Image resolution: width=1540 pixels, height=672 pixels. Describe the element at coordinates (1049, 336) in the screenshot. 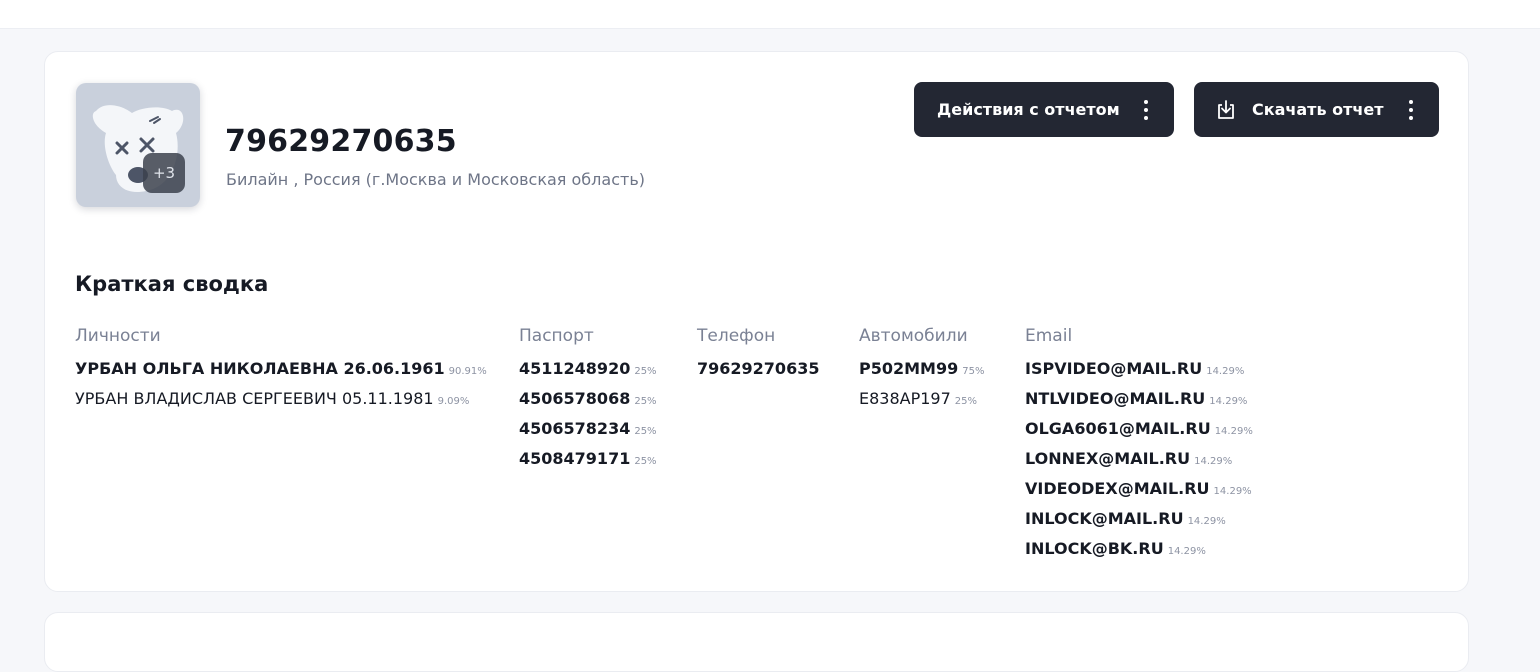

I see `emails-header: Email` at that location.